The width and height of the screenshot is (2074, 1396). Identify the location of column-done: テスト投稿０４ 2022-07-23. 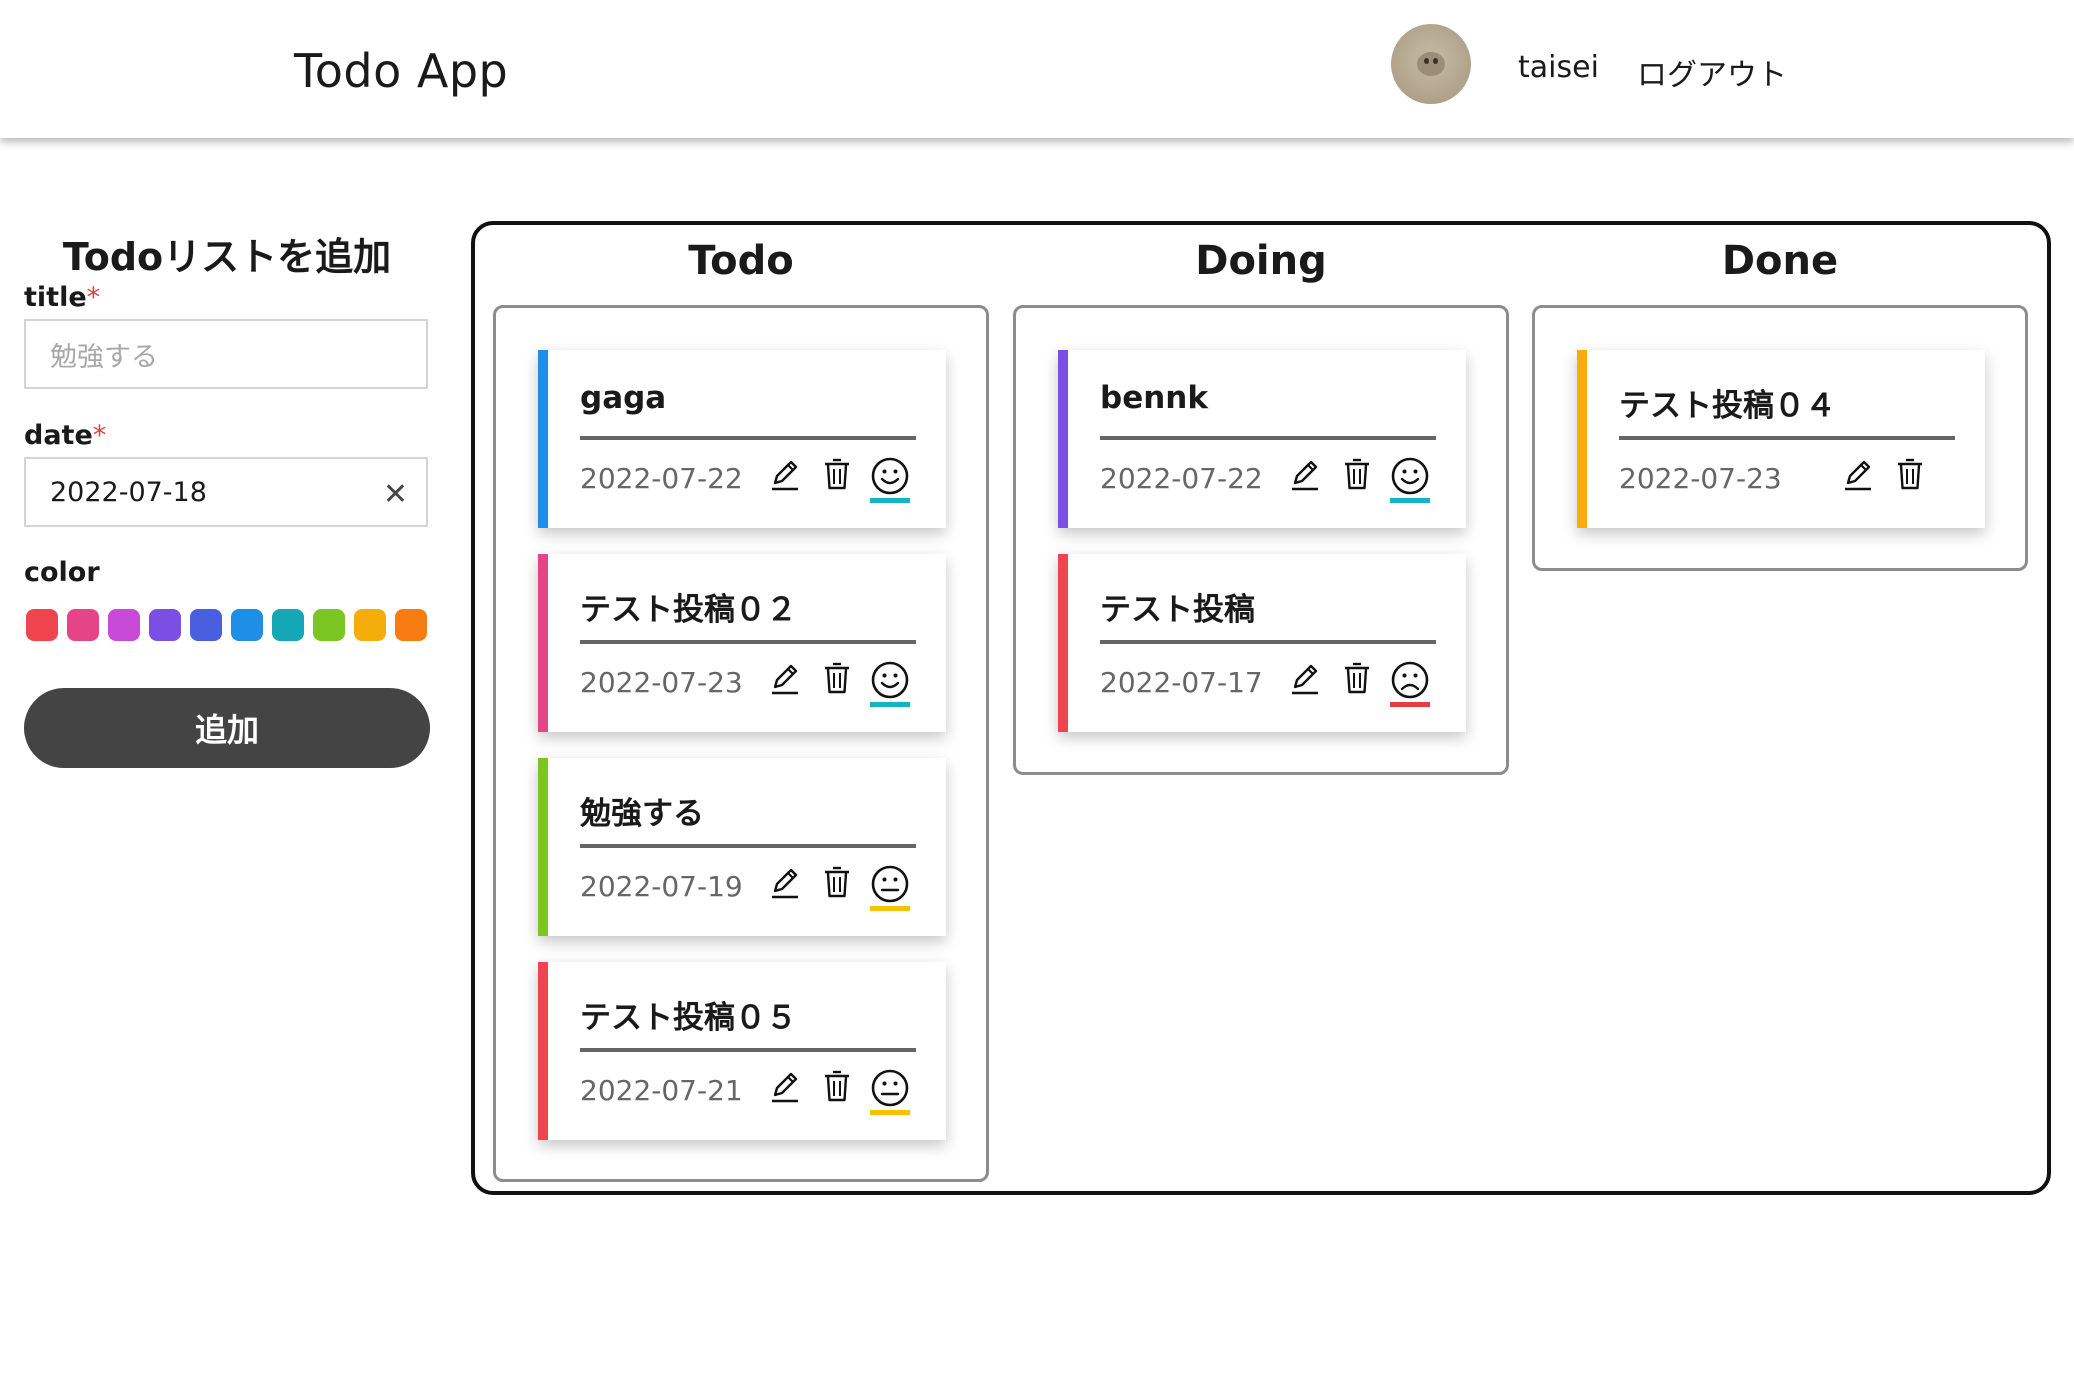
(1780, 438).